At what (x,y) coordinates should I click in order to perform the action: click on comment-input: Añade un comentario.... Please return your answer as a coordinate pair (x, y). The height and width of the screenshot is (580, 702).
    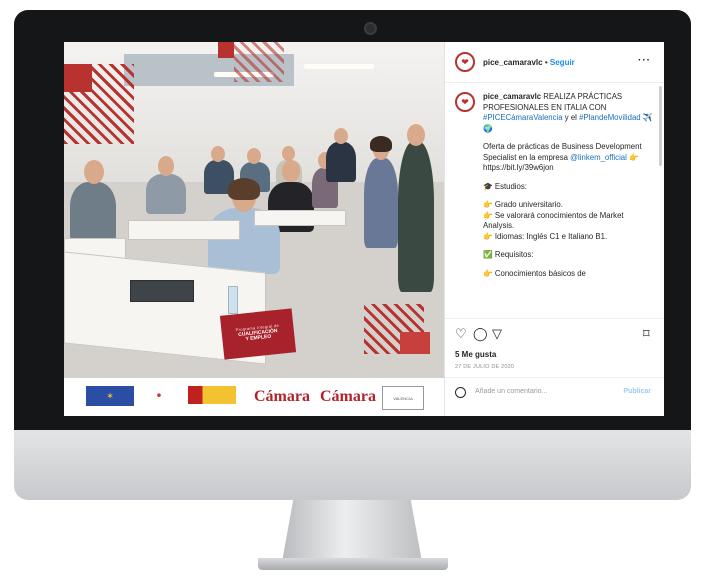
    Looking at the image, I should click on (511, 391).